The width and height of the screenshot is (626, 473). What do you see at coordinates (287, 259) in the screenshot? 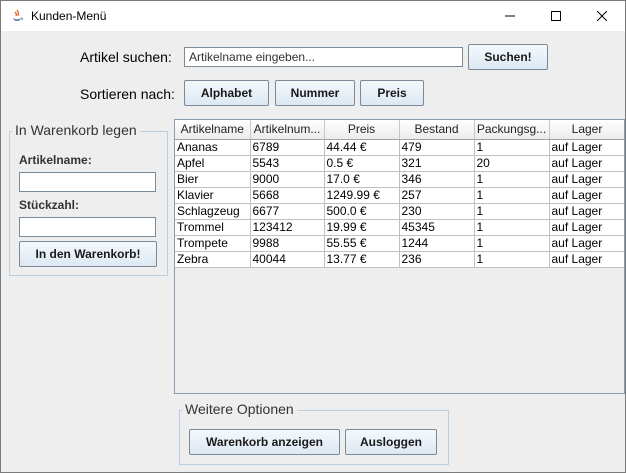
I see `table-cell: 40044` at bounding box center [287, 259].